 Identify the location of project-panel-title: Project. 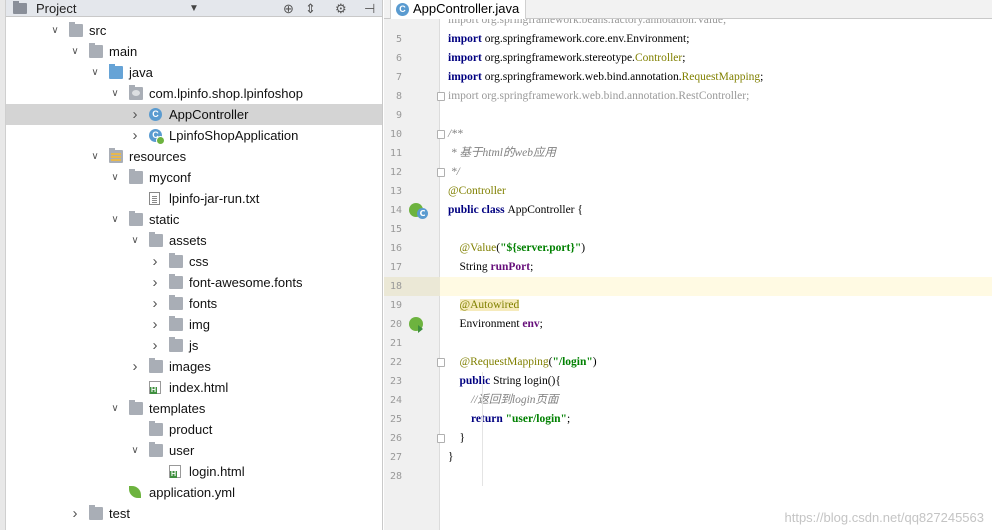
(56, 8).